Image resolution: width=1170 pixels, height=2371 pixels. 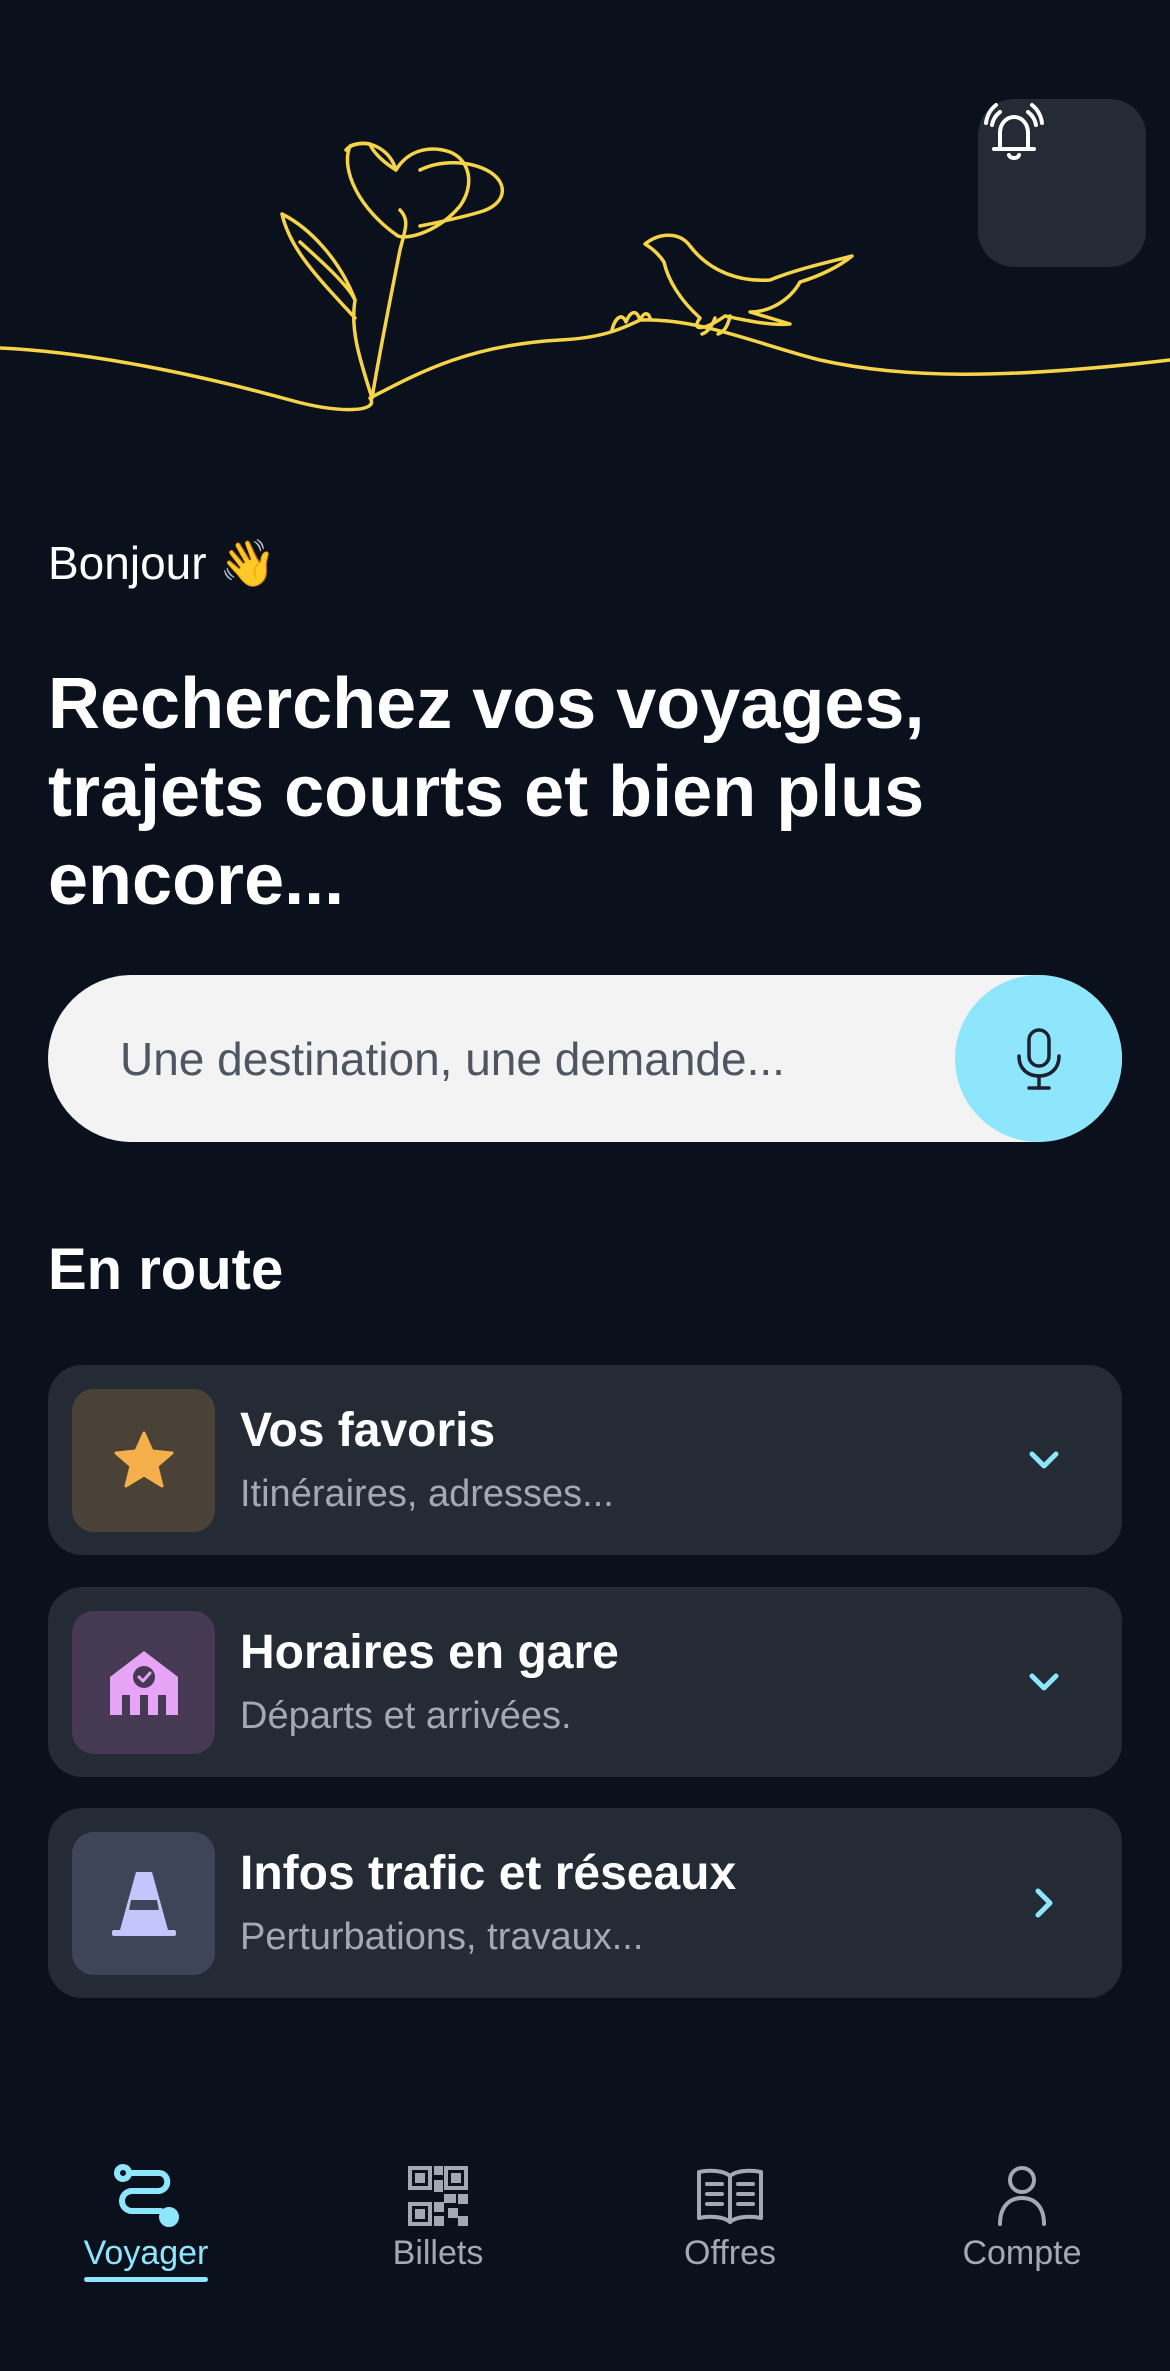 What do you see at coordinates (530, 1058) in the screenshot?
I see `search-input` at bounding box center [530, 1058].